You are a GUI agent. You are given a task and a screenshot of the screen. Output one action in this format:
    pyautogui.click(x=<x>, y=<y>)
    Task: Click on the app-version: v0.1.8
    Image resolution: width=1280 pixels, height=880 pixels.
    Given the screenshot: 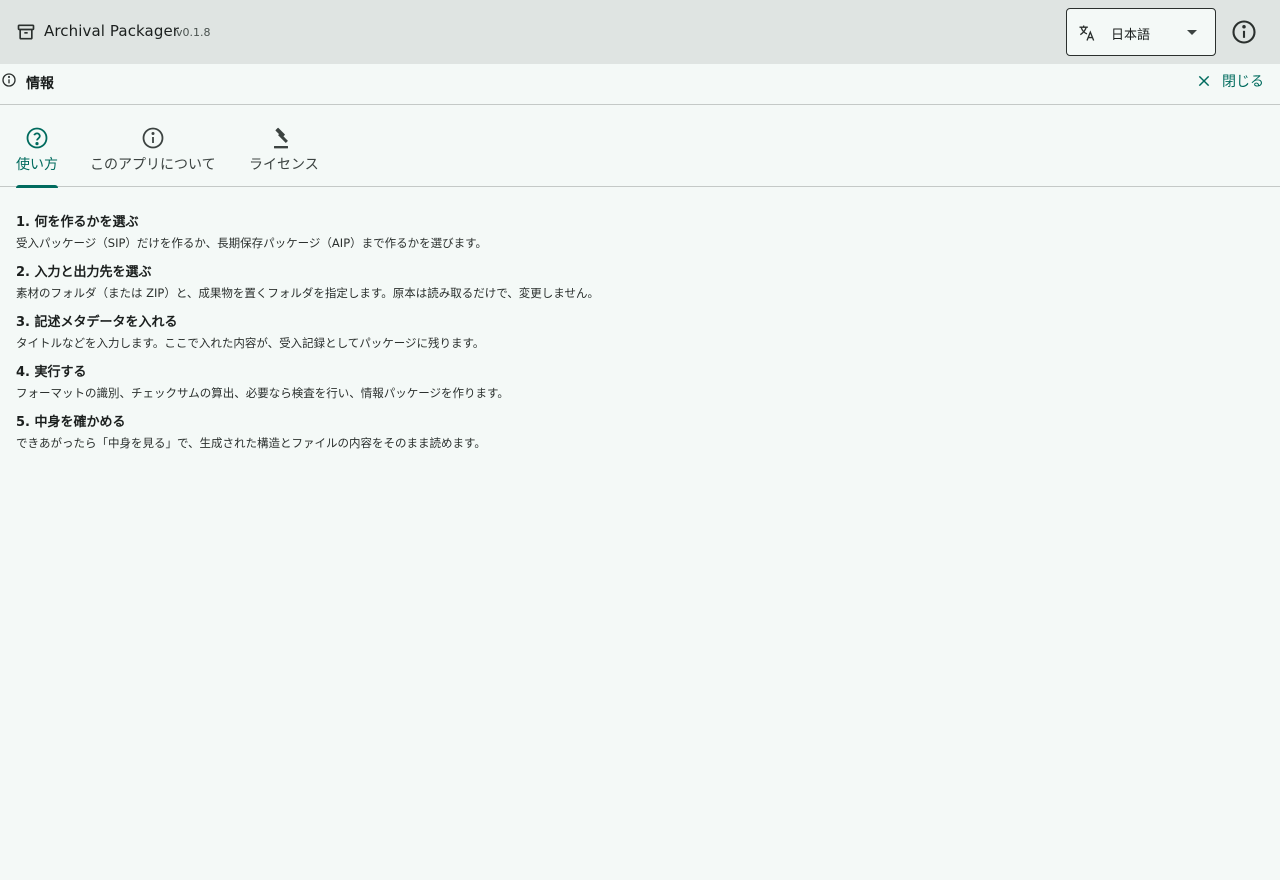 What is the action you would take?
    pyautogui.click(x=193, y=32)
    